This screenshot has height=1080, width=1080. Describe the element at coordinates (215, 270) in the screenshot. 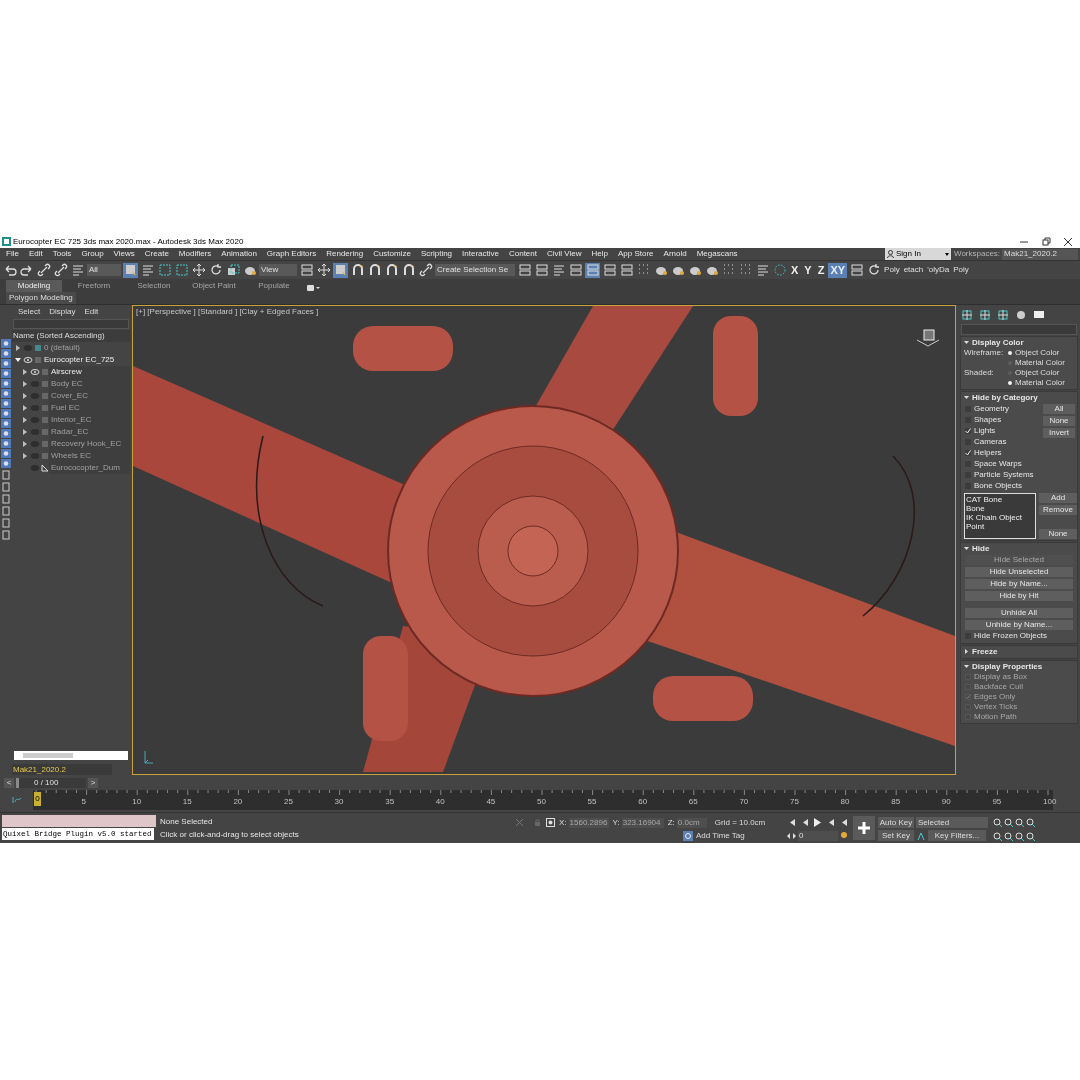

I see `rotate-icon` at that location.